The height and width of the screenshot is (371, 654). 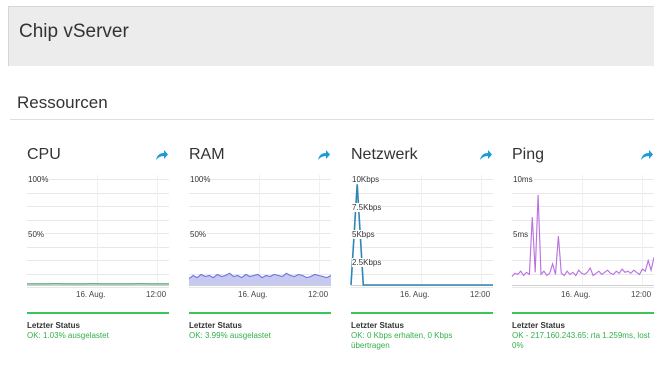 What do you see at coordinates (523, 179) in the screenshot?
I see `y-tick-label: 10ms` at bounding box center [523, 179].